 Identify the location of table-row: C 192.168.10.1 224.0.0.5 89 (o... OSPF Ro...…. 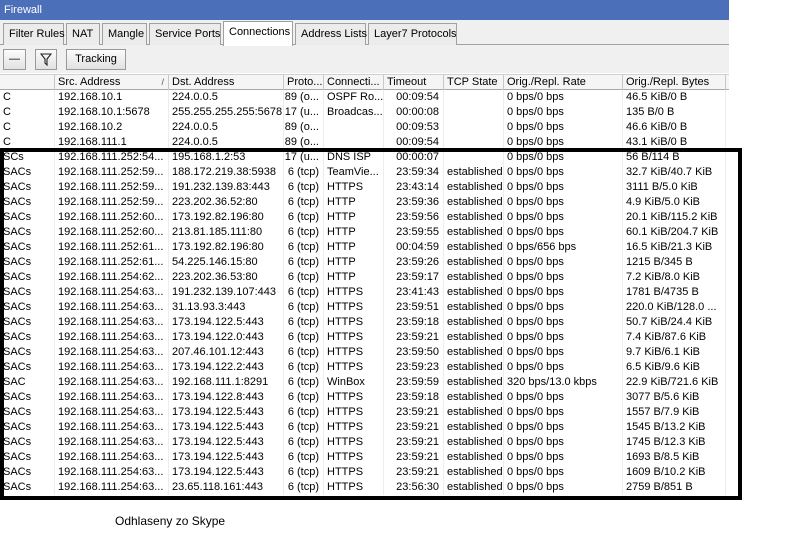
(364, 97).